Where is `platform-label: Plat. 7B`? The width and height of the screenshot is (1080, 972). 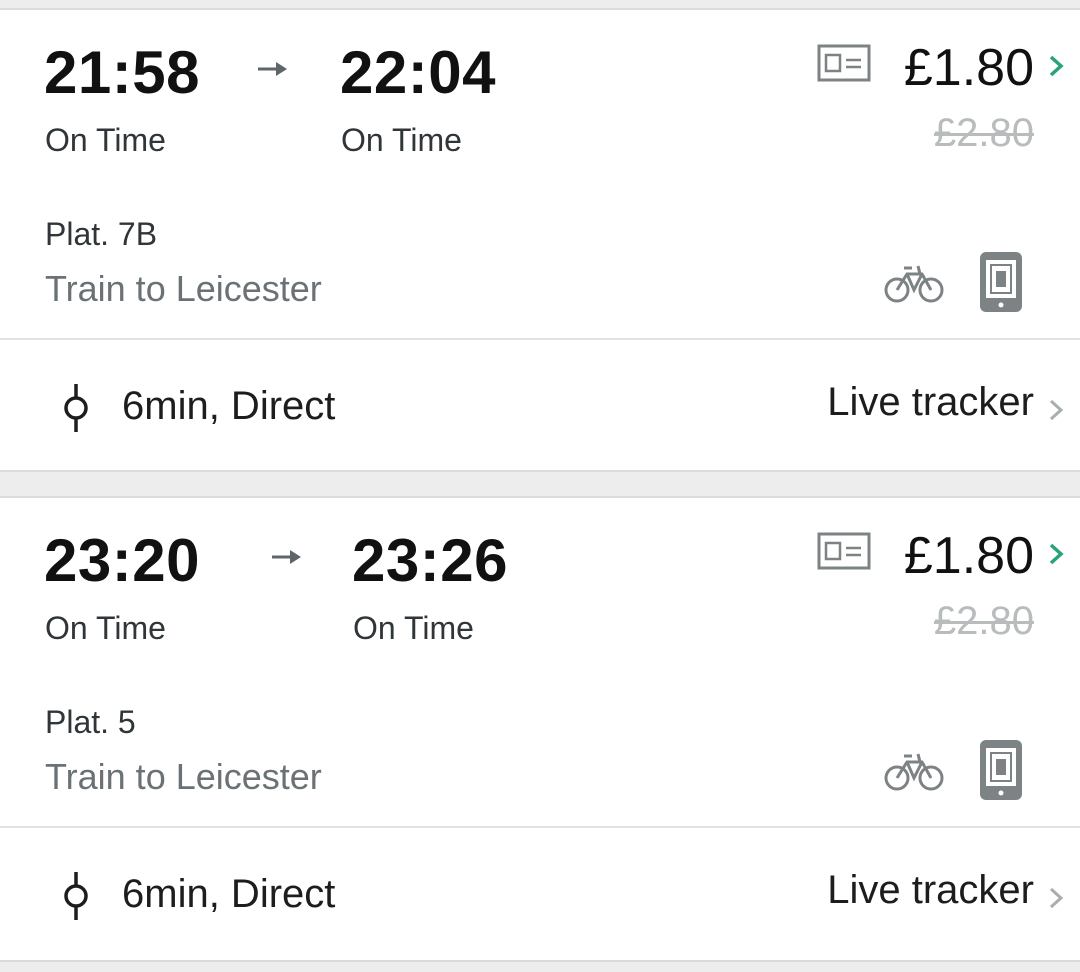
platform-label: Plat. 7B is located at coordinates (101, 234).